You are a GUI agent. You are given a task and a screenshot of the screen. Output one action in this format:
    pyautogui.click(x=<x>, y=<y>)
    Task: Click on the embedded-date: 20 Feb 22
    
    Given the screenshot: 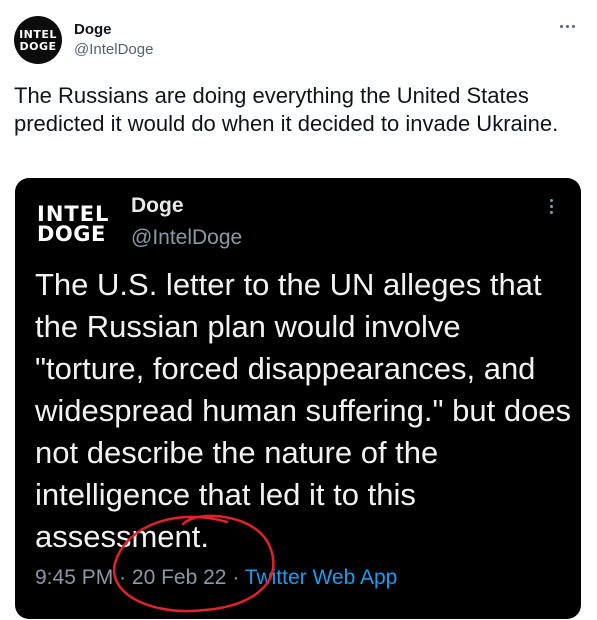 What is the action you would take?
    pyautogui.click(x=179, y=577)
    